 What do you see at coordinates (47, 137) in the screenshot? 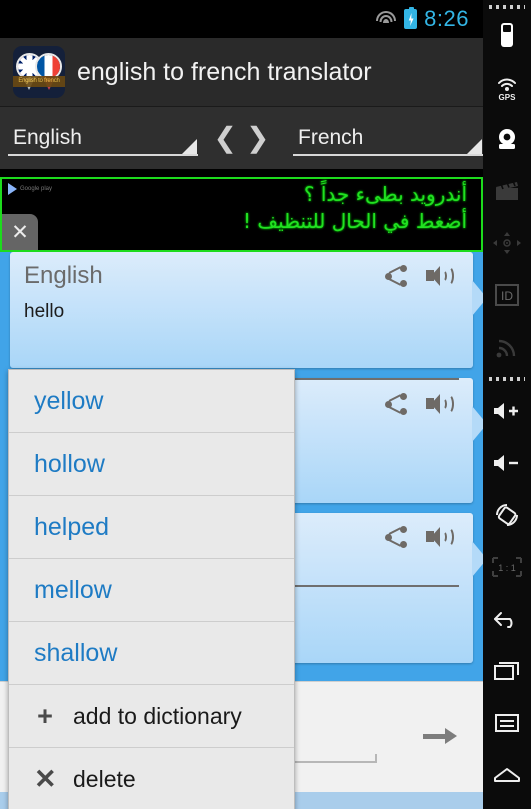
I see `source-language-label: English` at bounding box center [47, 137].